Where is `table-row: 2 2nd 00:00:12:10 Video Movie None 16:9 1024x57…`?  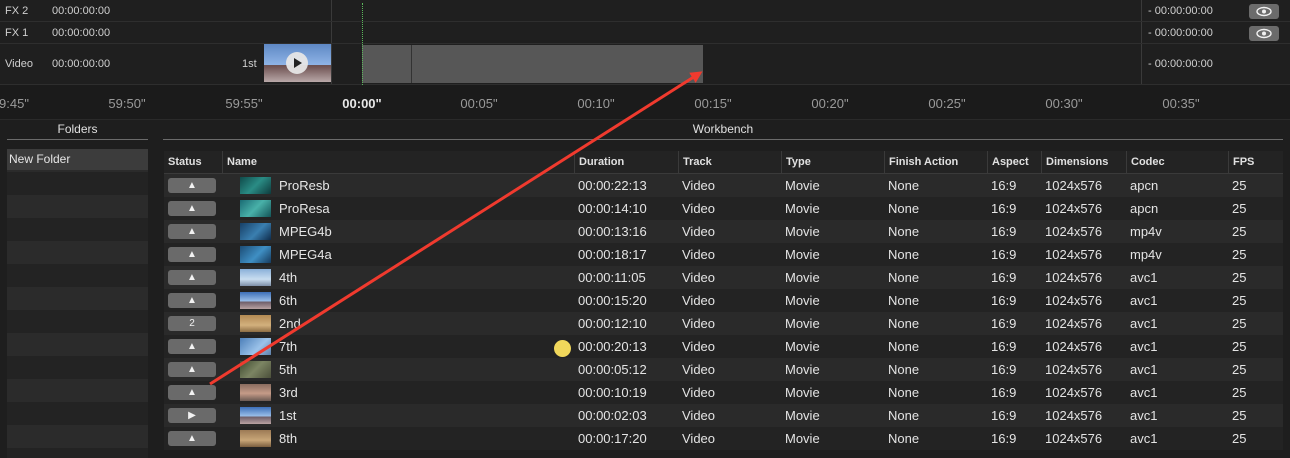
table-row: 2 2nd 00:00:12:10 Video Movie None 16:9 1024x57… is located at coordinates (723, 323).